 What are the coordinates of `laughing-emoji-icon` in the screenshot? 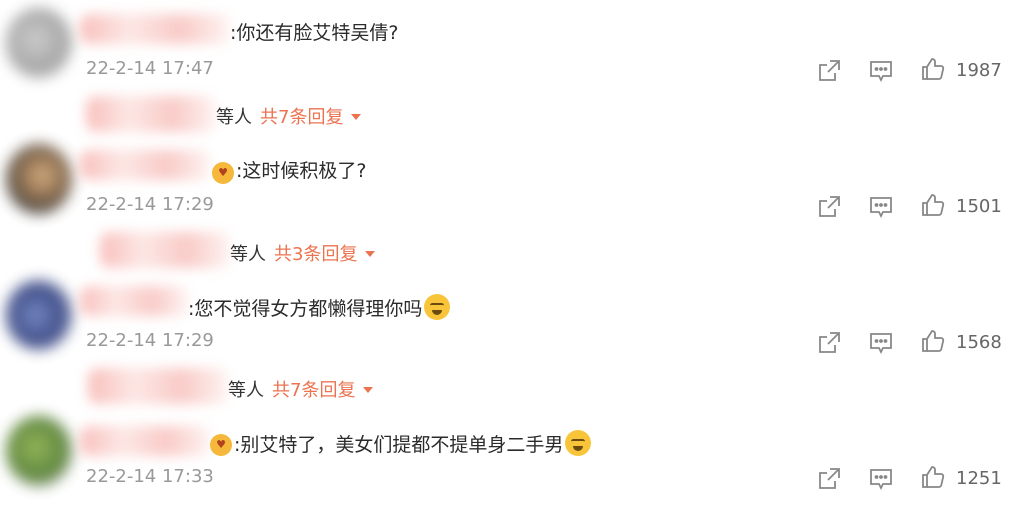 It's located at (578, 443).